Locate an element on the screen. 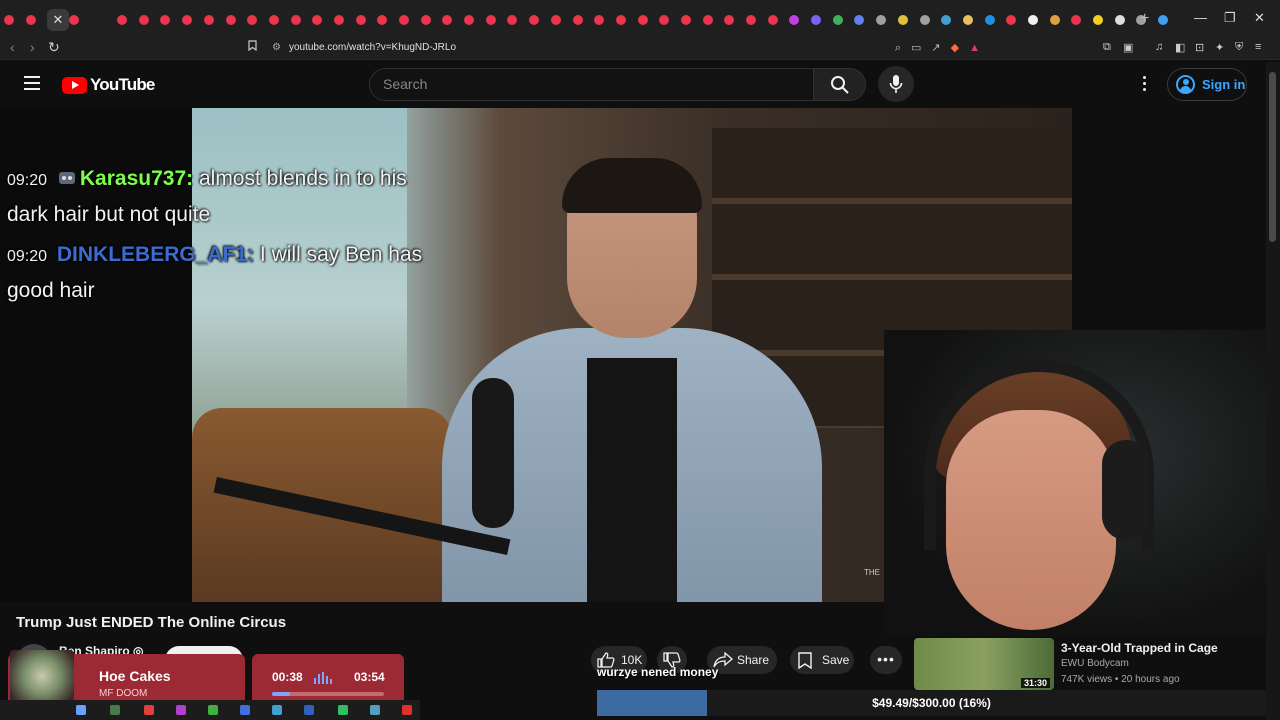  rewards-icon: ▲ is located at coordinates (974, 48).